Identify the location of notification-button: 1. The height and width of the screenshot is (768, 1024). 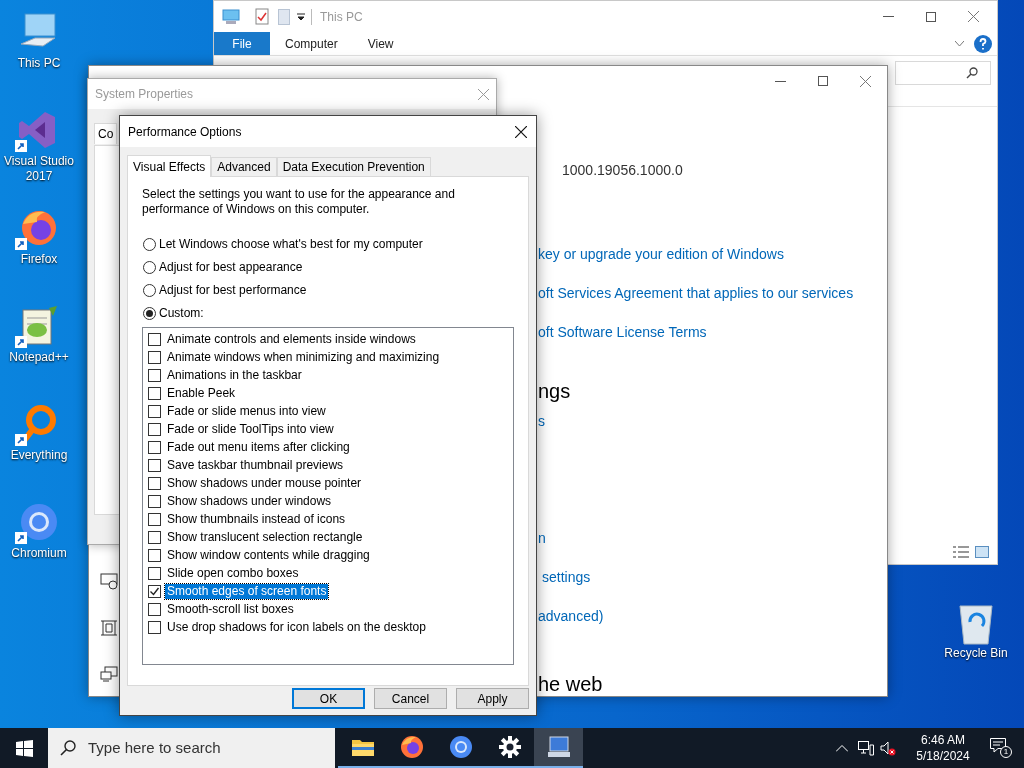
(1001, 748).